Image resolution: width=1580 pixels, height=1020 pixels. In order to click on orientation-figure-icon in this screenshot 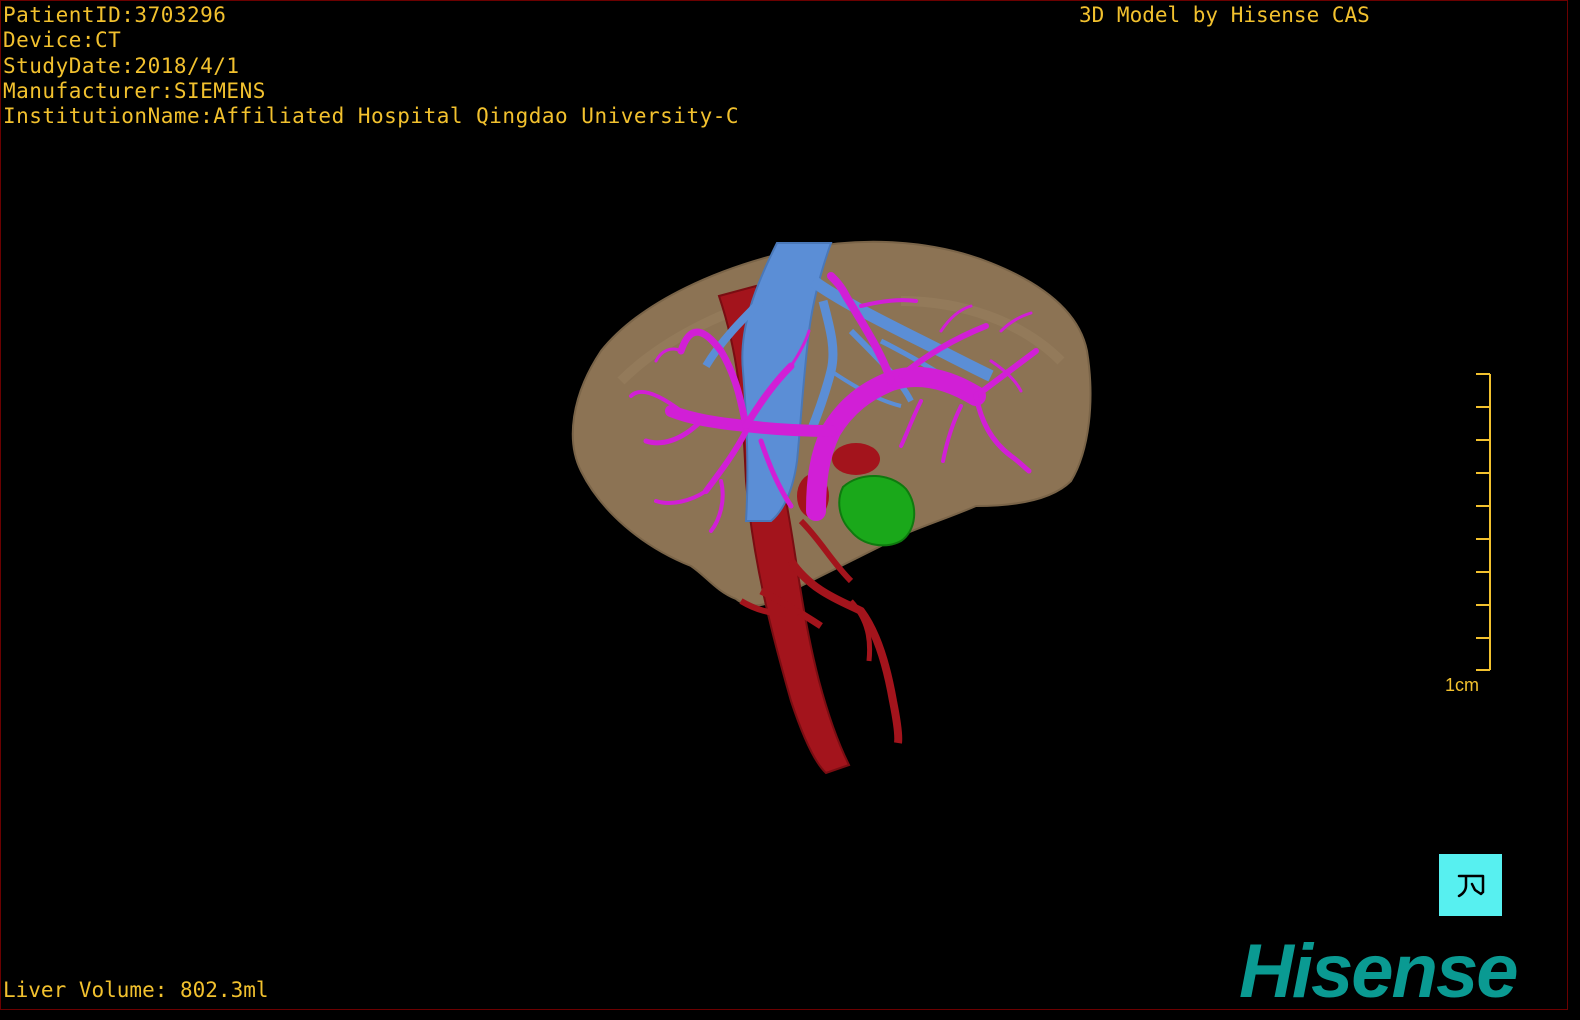, I will do `click(1471, 886)`.